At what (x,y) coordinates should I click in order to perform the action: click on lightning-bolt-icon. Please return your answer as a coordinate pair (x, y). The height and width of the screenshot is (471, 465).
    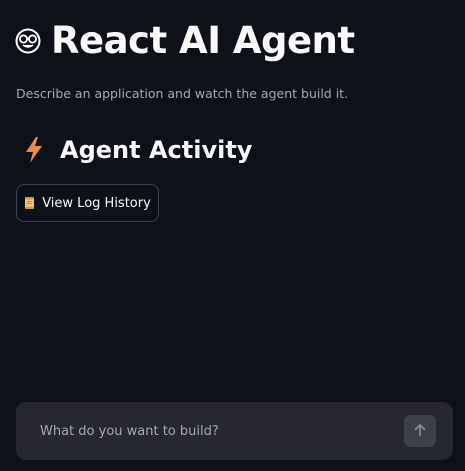
    Looking at the image, I should click on (34, 150).